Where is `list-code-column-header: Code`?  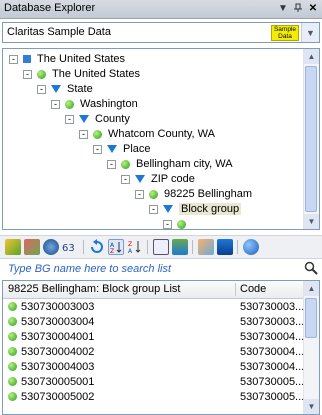 list-code-column-header: Code is located at coordinates (253, 289).